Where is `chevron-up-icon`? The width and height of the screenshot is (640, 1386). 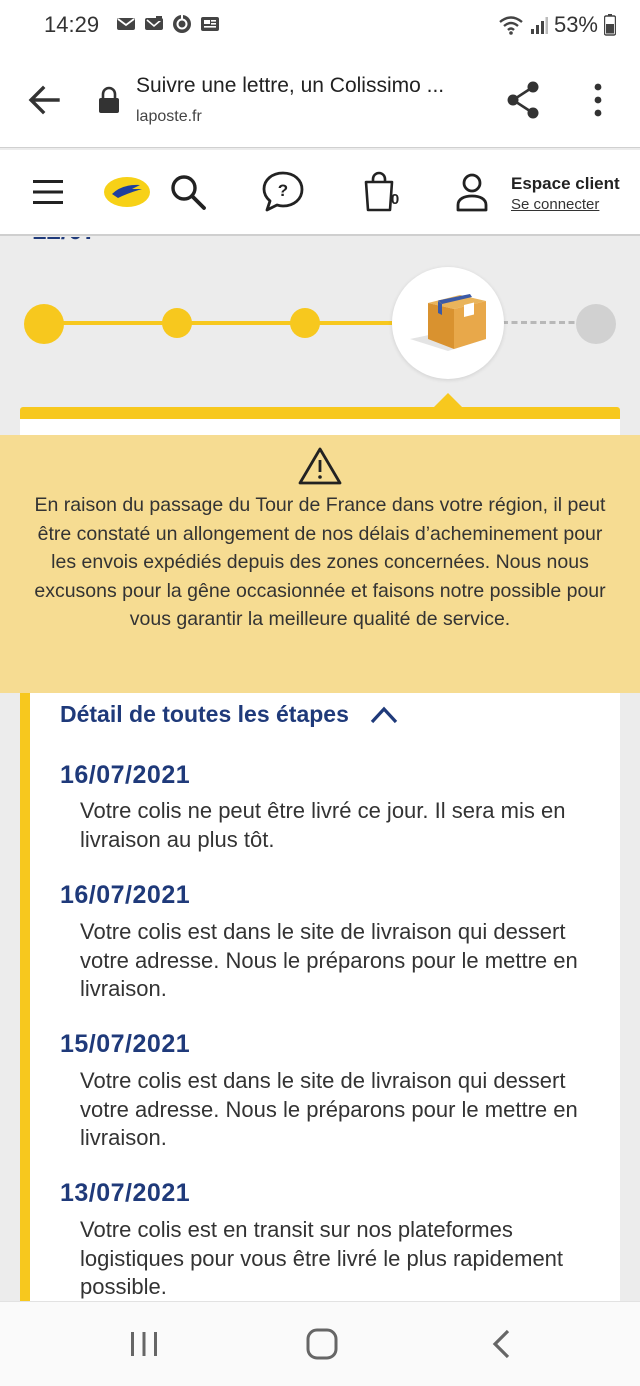 chevron-up-icon is located at coordinates (384, 715).